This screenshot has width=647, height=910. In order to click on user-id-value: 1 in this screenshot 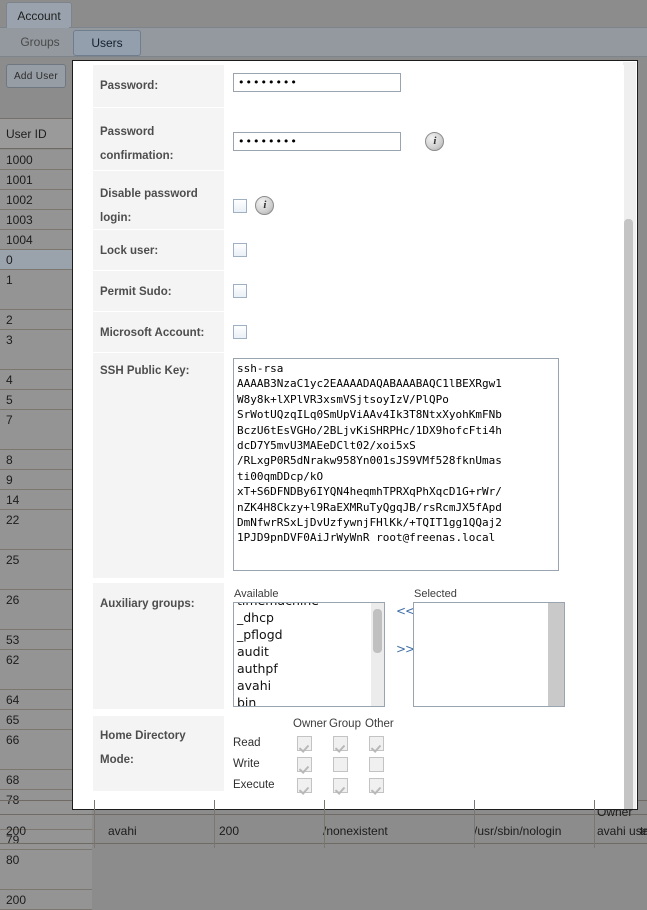, I will do `click(9, 280)`.